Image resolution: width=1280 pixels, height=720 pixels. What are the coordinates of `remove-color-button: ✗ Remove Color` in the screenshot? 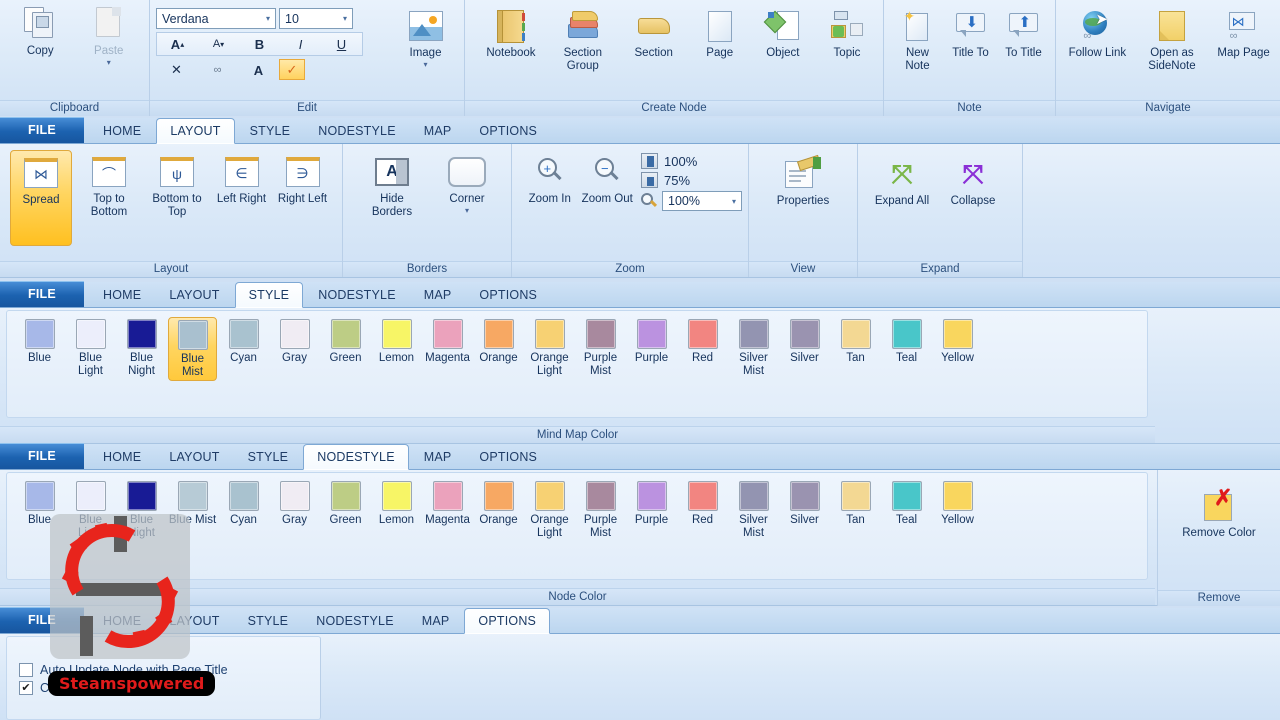 It's located at (1219, 537).